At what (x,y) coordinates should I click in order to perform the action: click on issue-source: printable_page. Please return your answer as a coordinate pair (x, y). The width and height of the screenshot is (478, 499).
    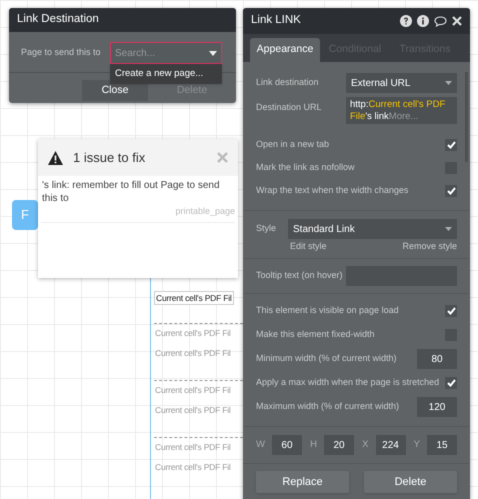
    Looking at the image, I should click on (204, 211).